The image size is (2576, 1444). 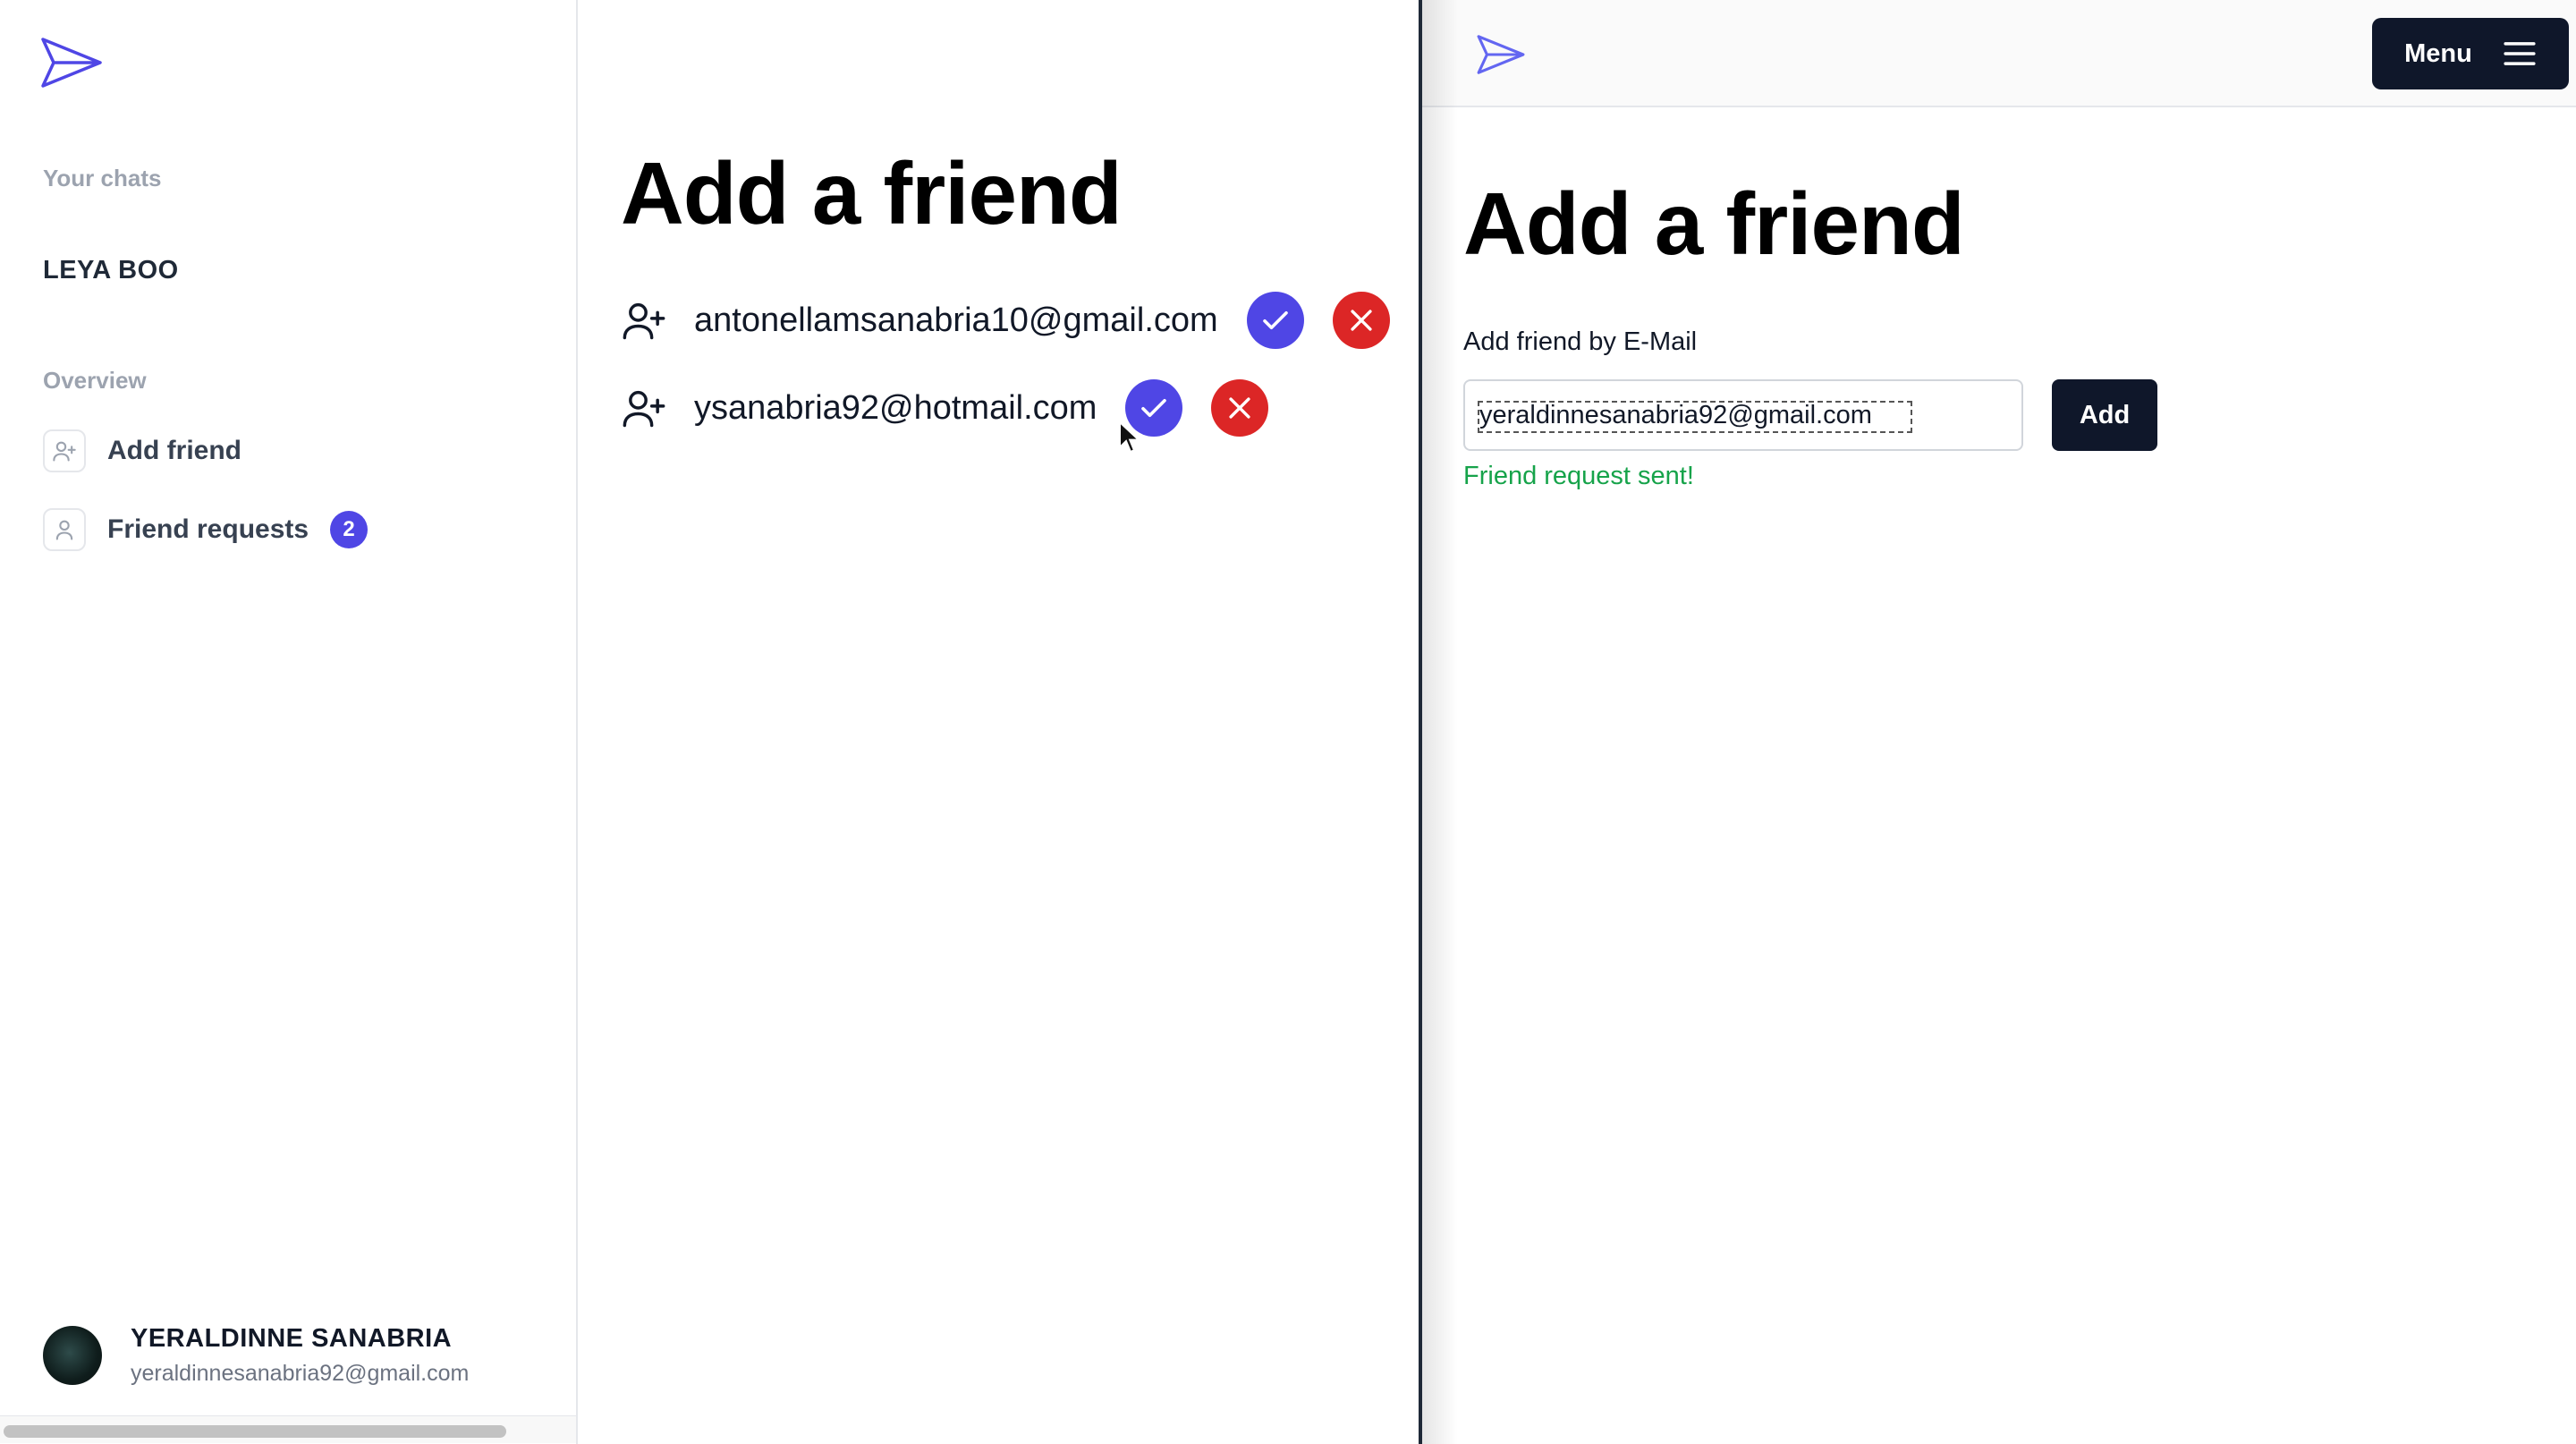 What do you see at coordinates (174, 450) in the screenshot?
I see `add-friend-label: Add friend` at bounding box center [174, 450].